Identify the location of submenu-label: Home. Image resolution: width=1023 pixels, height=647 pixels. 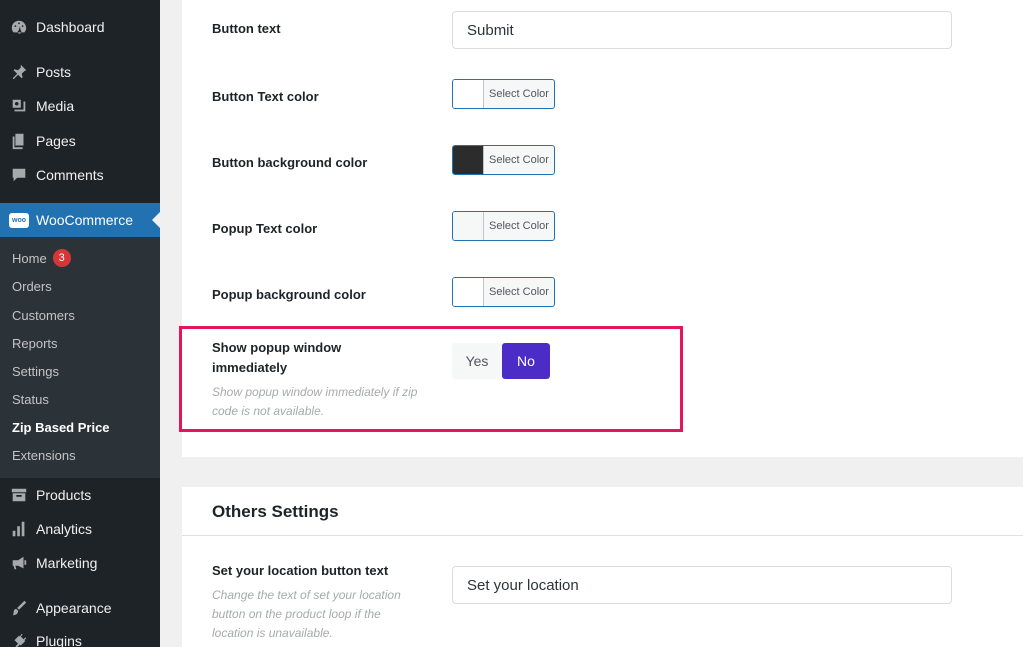
(29, 258).